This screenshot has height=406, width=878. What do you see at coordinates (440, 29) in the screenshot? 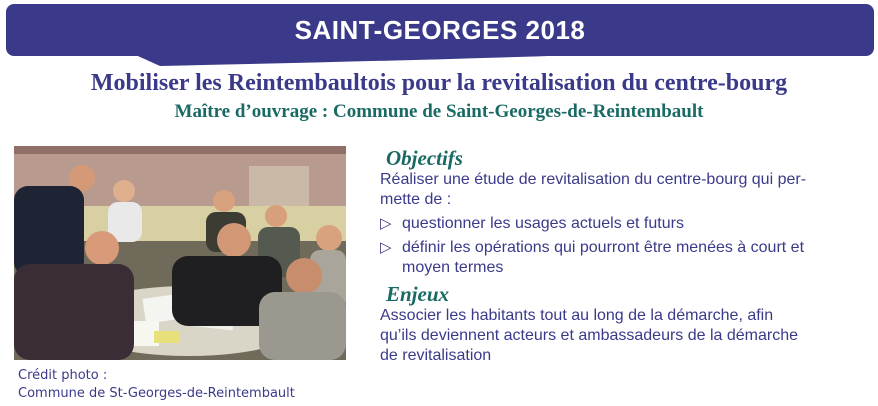
I see `banner-title: SAINT-GEORGES 2018` at bounding box center [440, 29].